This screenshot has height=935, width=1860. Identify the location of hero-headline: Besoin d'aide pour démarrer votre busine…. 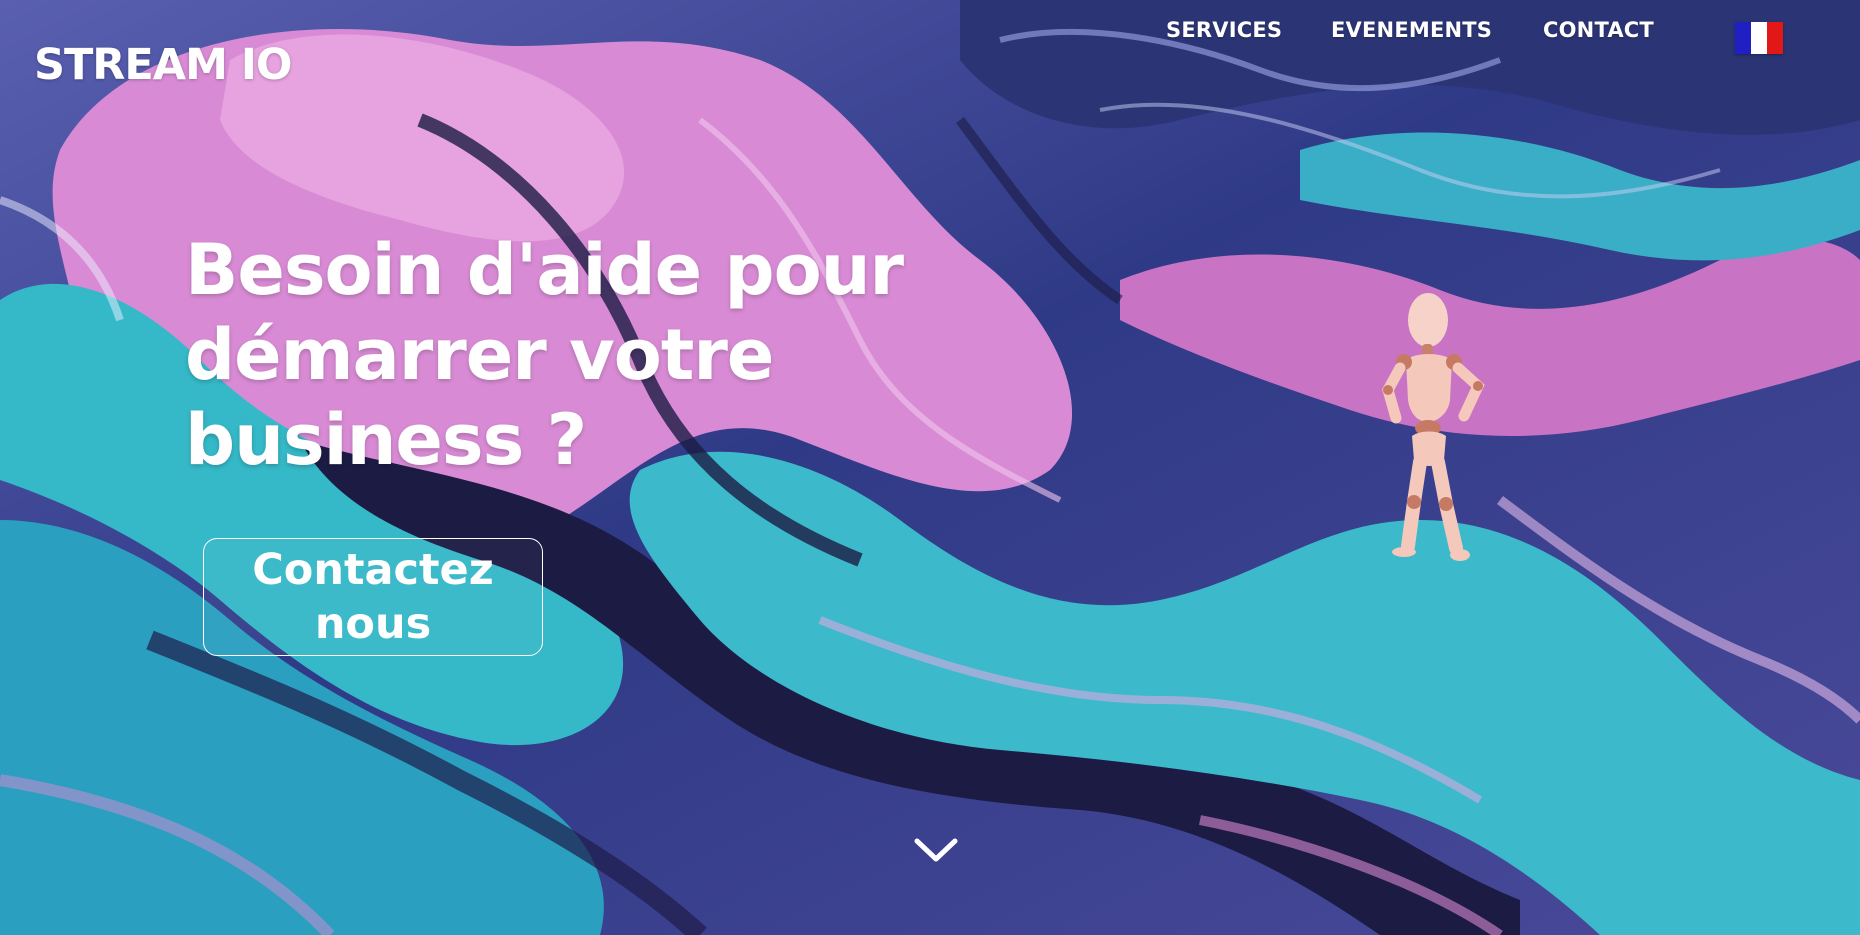
(544, 355).